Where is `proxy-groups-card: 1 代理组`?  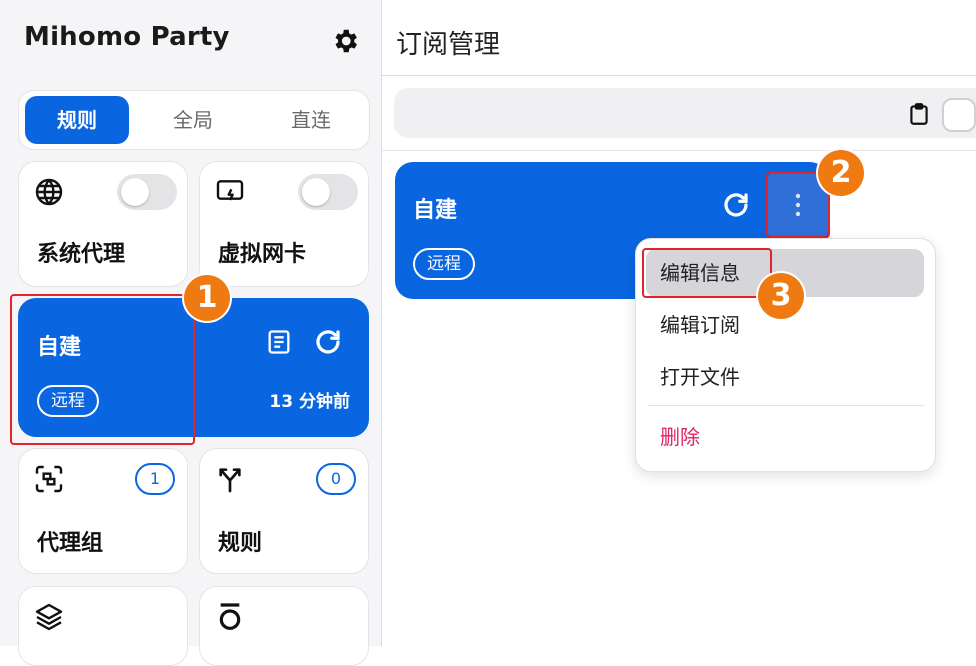
proxy-groups-card: 1 代理组 is located at coordinates (103, 511).